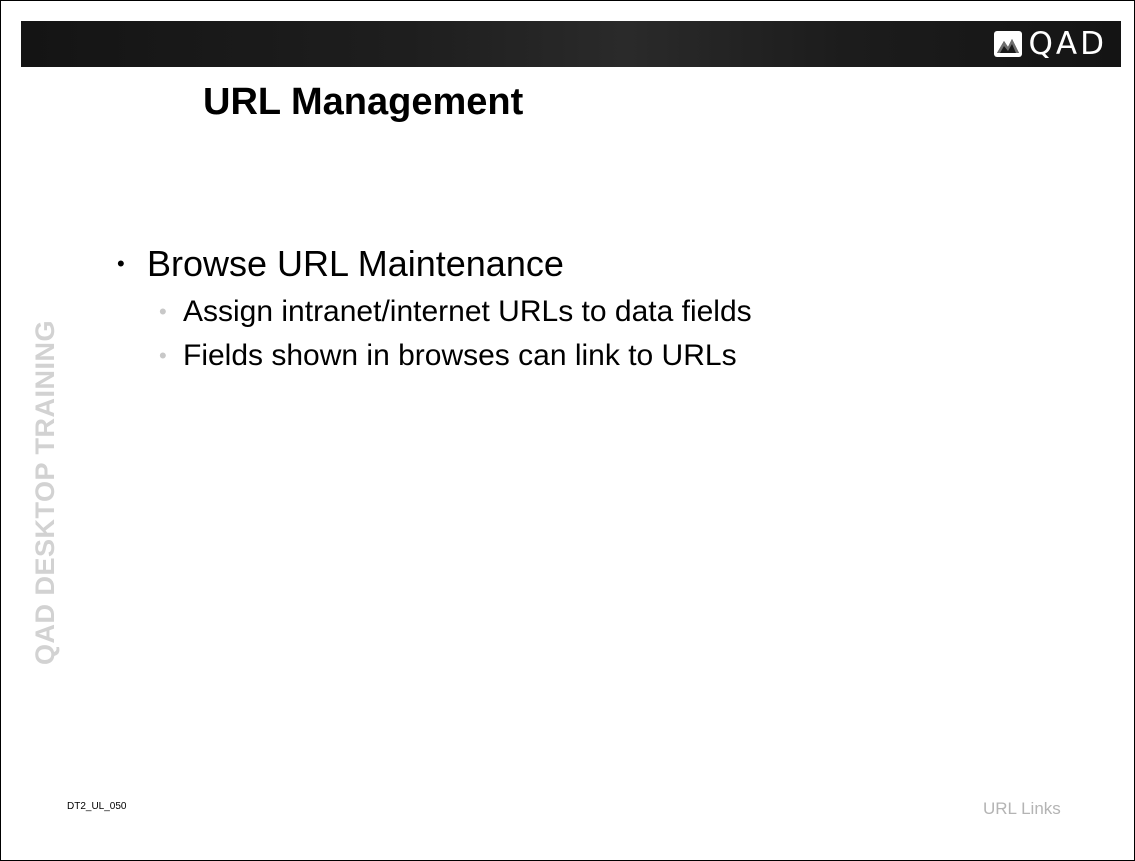  I want to click on bullet-text: Browse URL Maintenance, so click(355, 263).